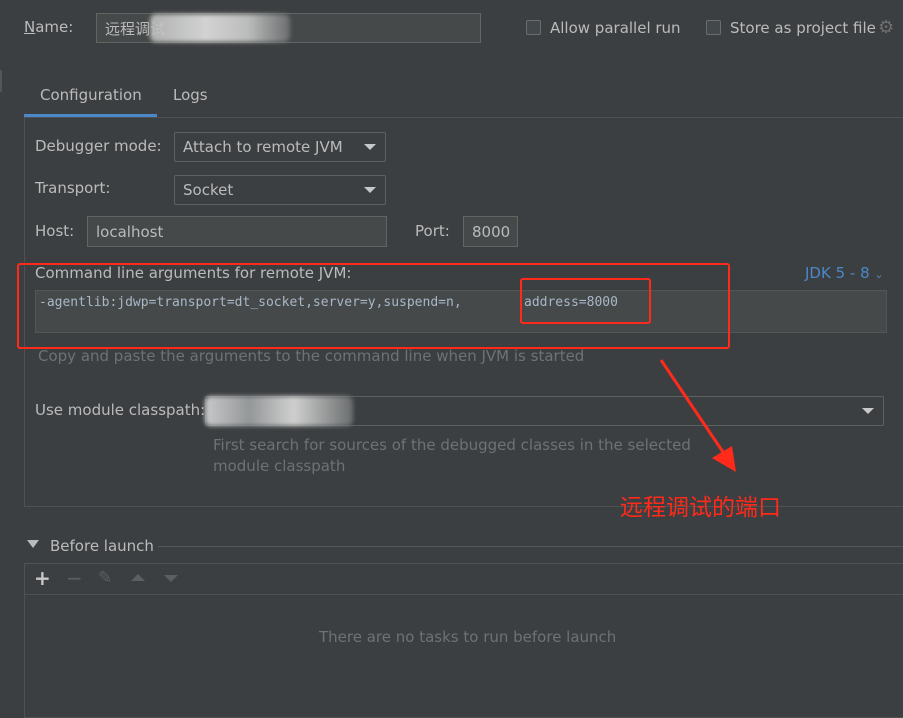  What do you see at coordinates (130, 231) in the screenshot?
I see `host-value: localhost` at bounding box center [130, 231].